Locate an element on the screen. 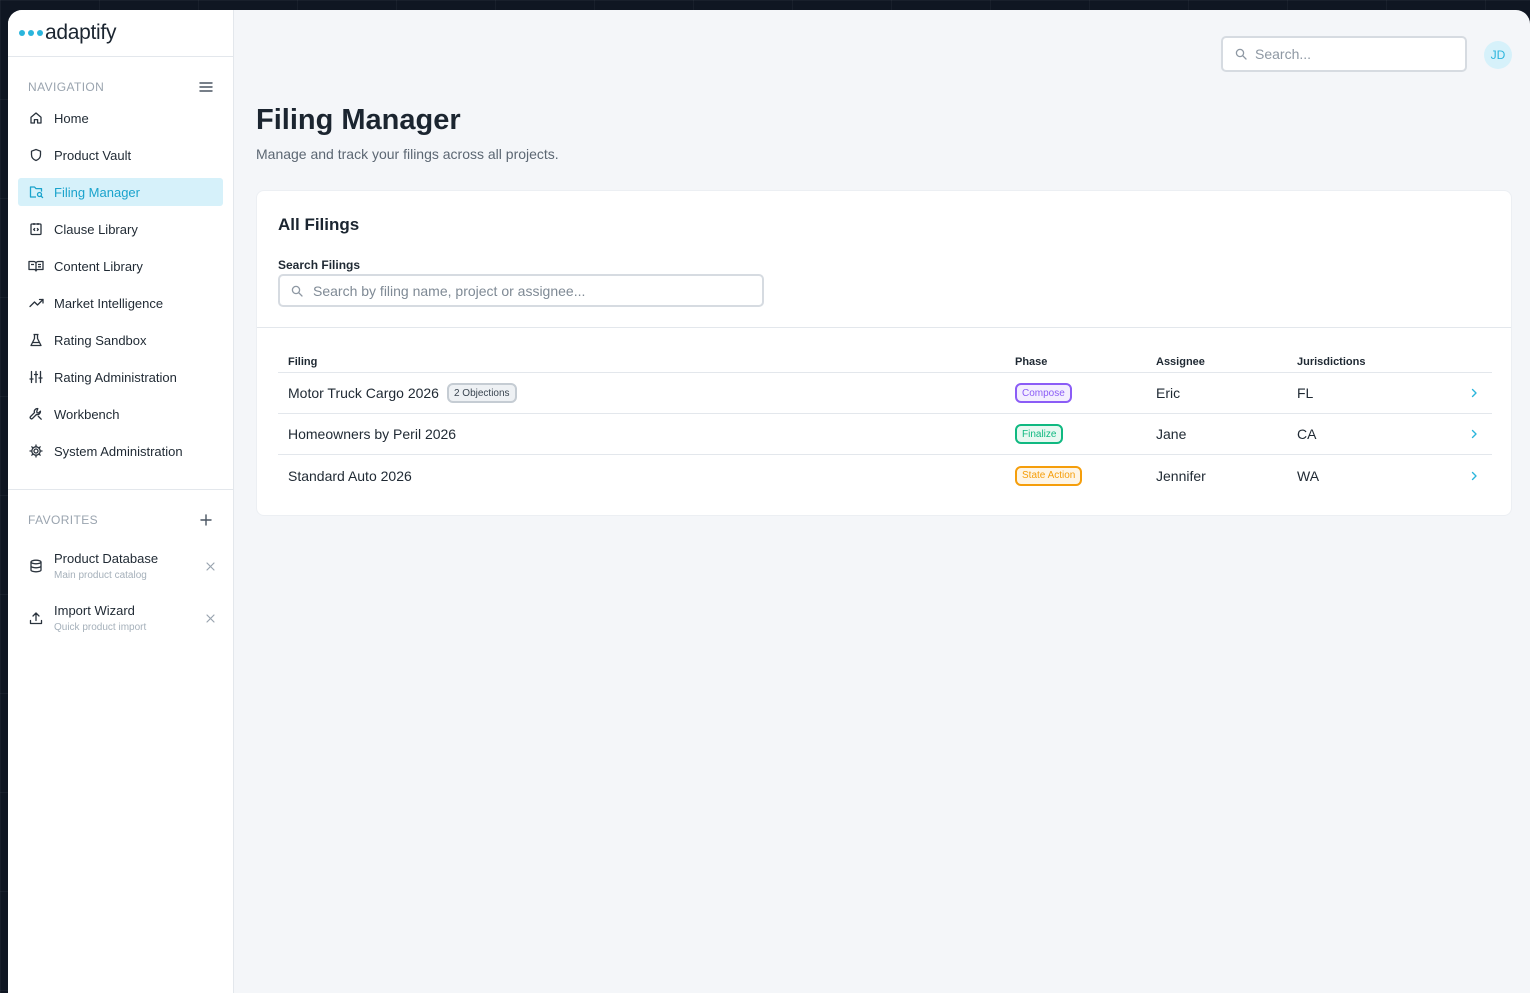 The height and width of the screenshot is (993, 1530). filter-search-input is located at coordinates (533, 290).